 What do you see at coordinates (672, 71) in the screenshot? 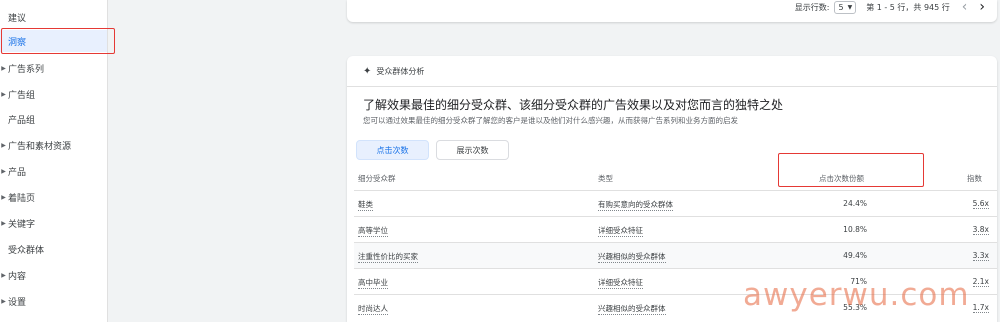
I see `card-header: ✦ 受众群体分析` at bounding box center [672, 71].